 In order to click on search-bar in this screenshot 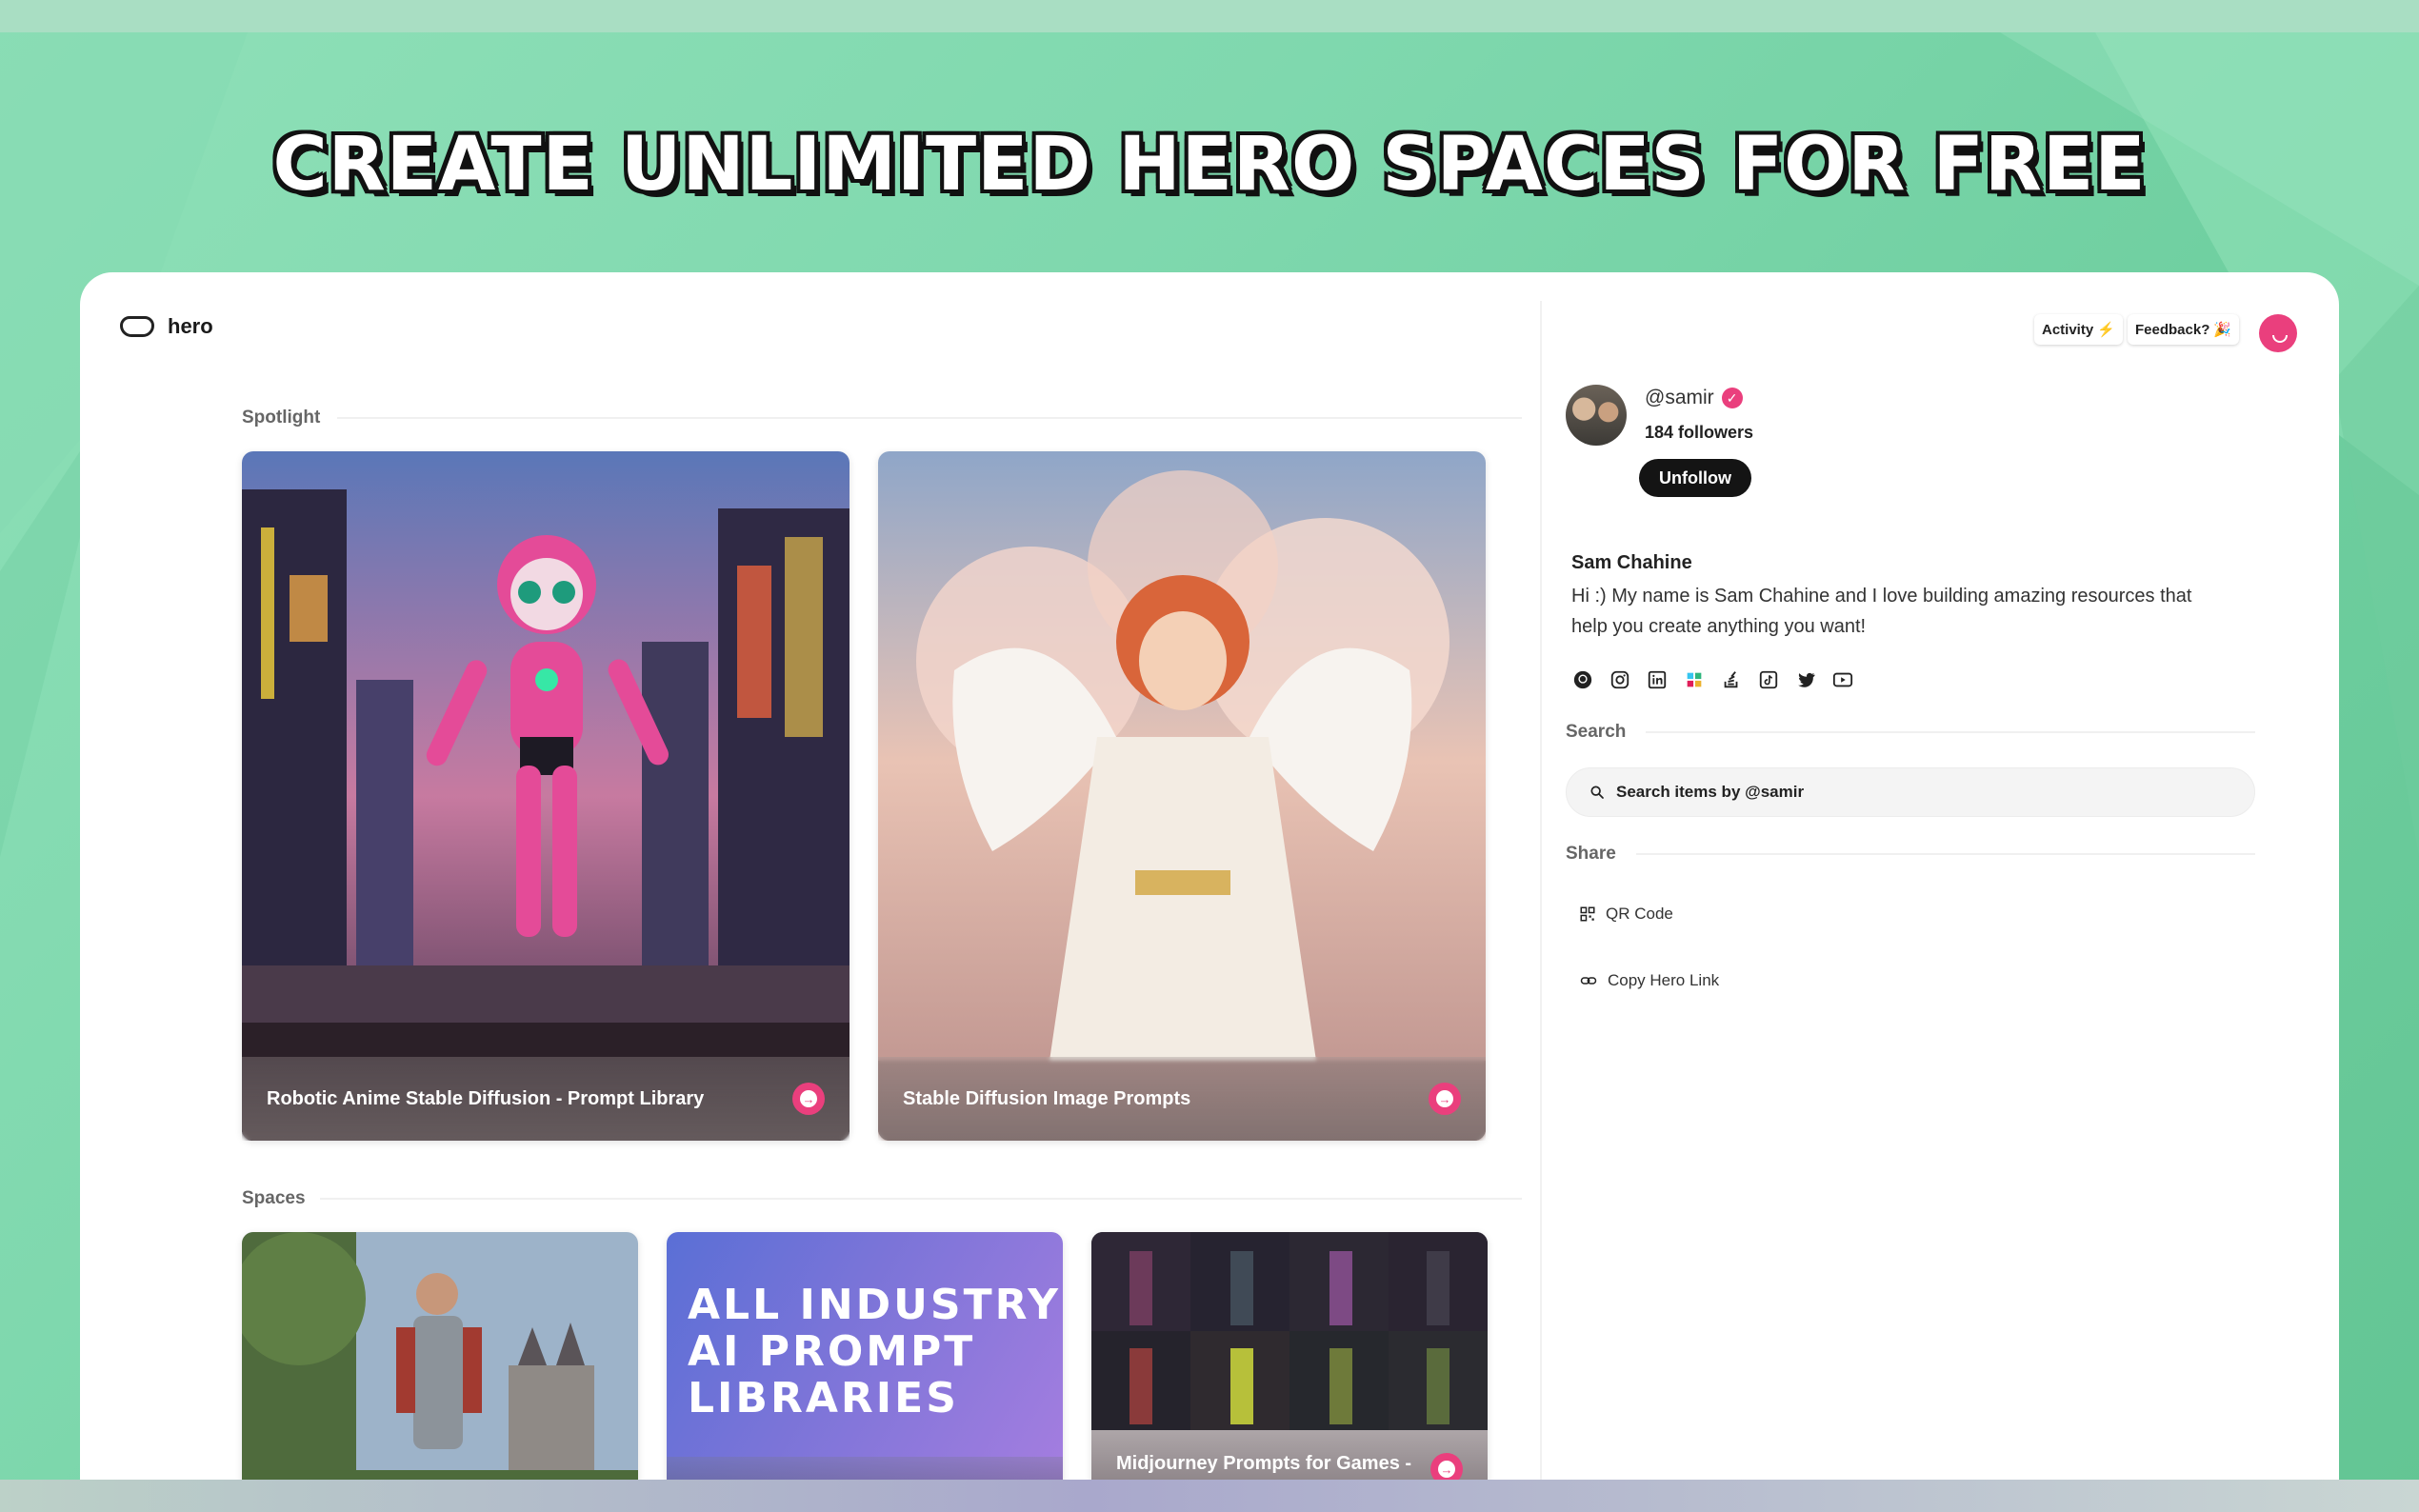, I will do `click(1910, 792)`.